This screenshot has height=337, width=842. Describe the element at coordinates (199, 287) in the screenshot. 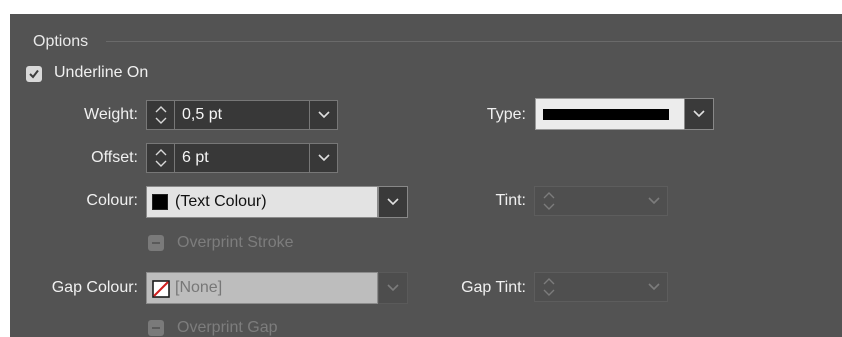

I see `gap-colour-value: [None]` at that location.